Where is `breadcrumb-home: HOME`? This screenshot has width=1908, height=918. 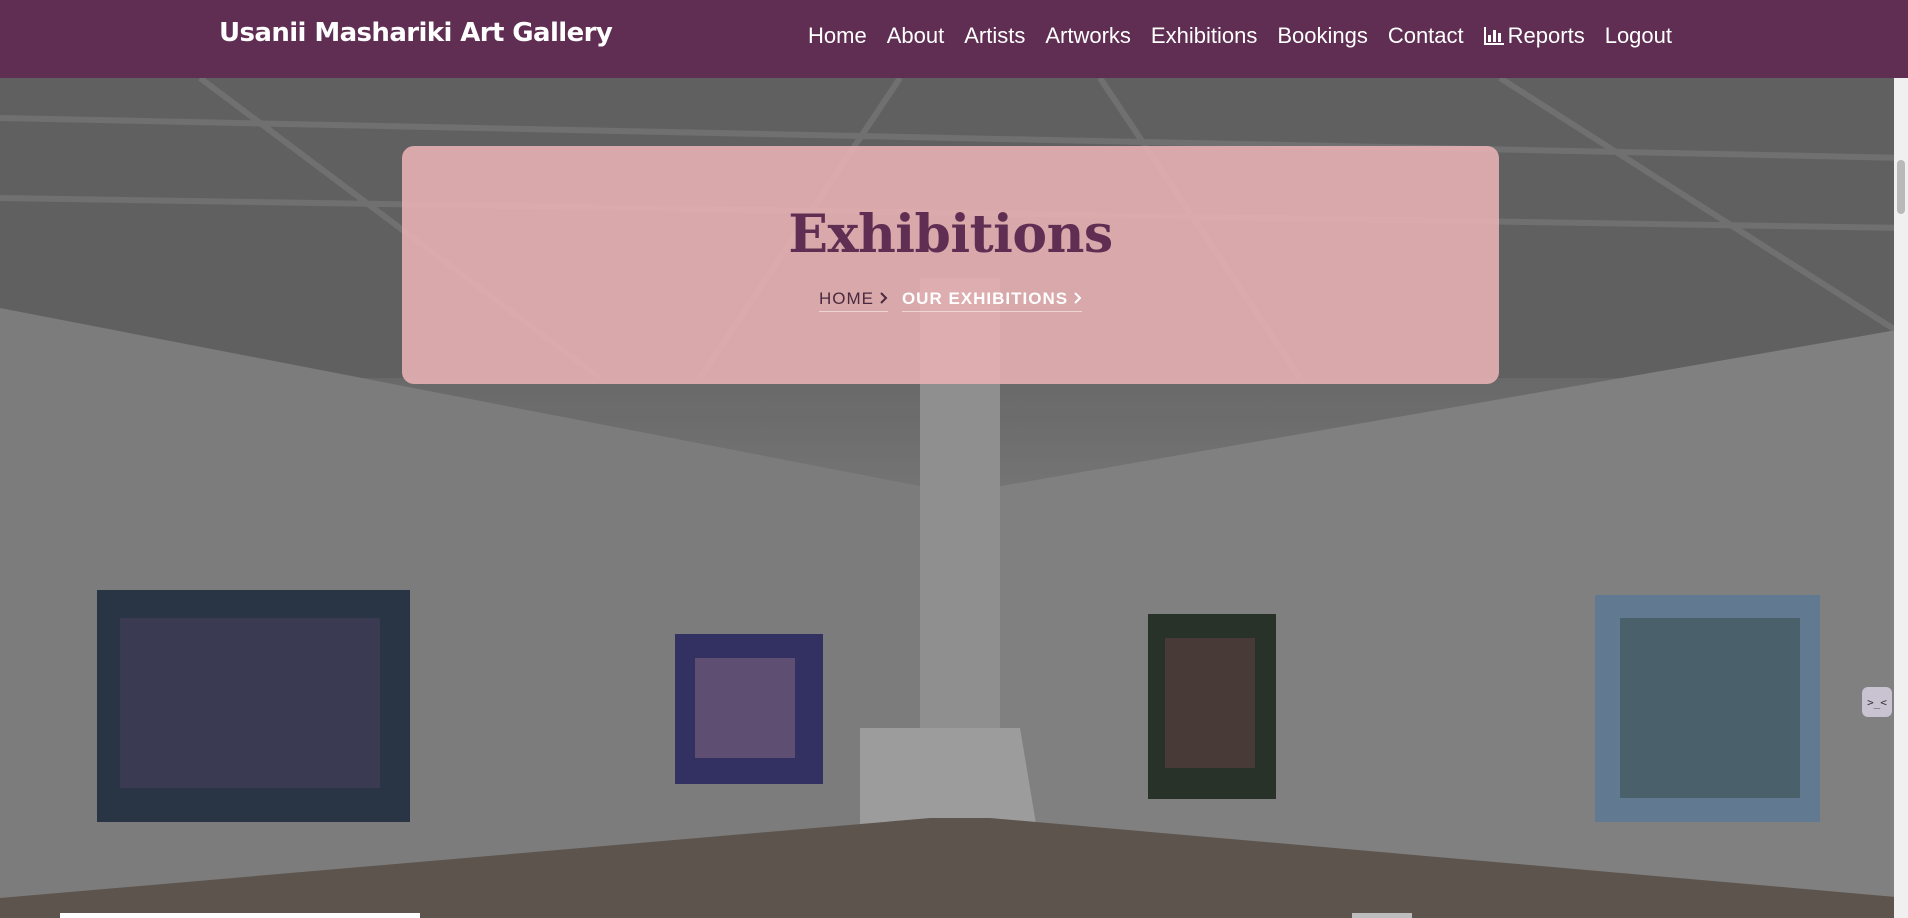 breadcrumb-home: HOME is located at coordinates (853, 300).